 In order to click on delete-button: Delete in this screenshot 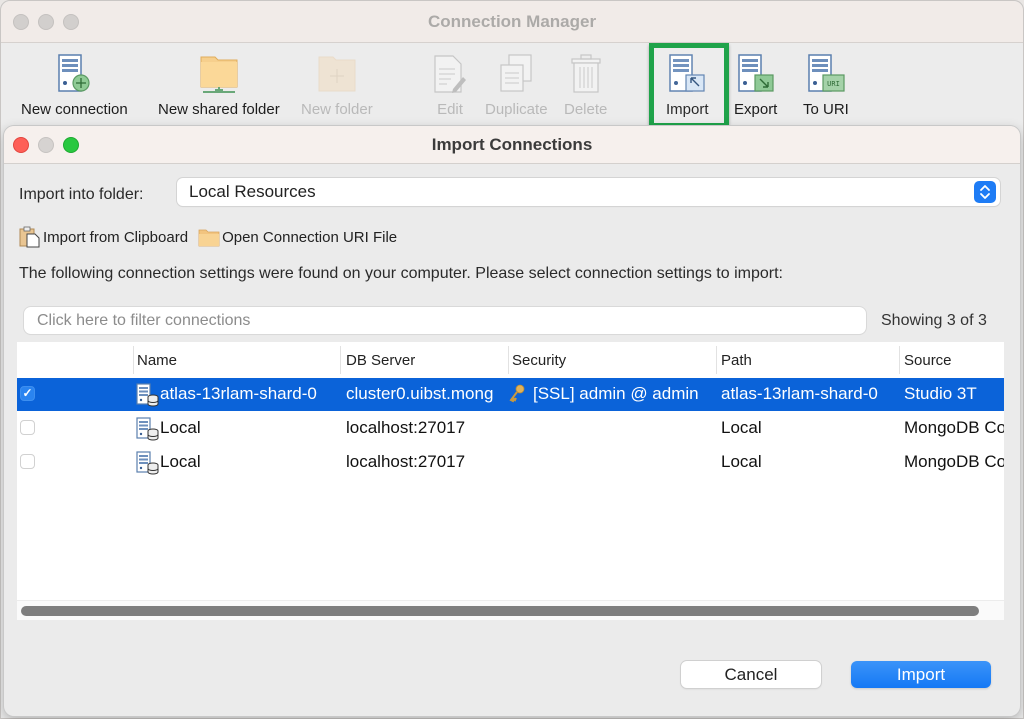, I will do `click(585, 85)`.